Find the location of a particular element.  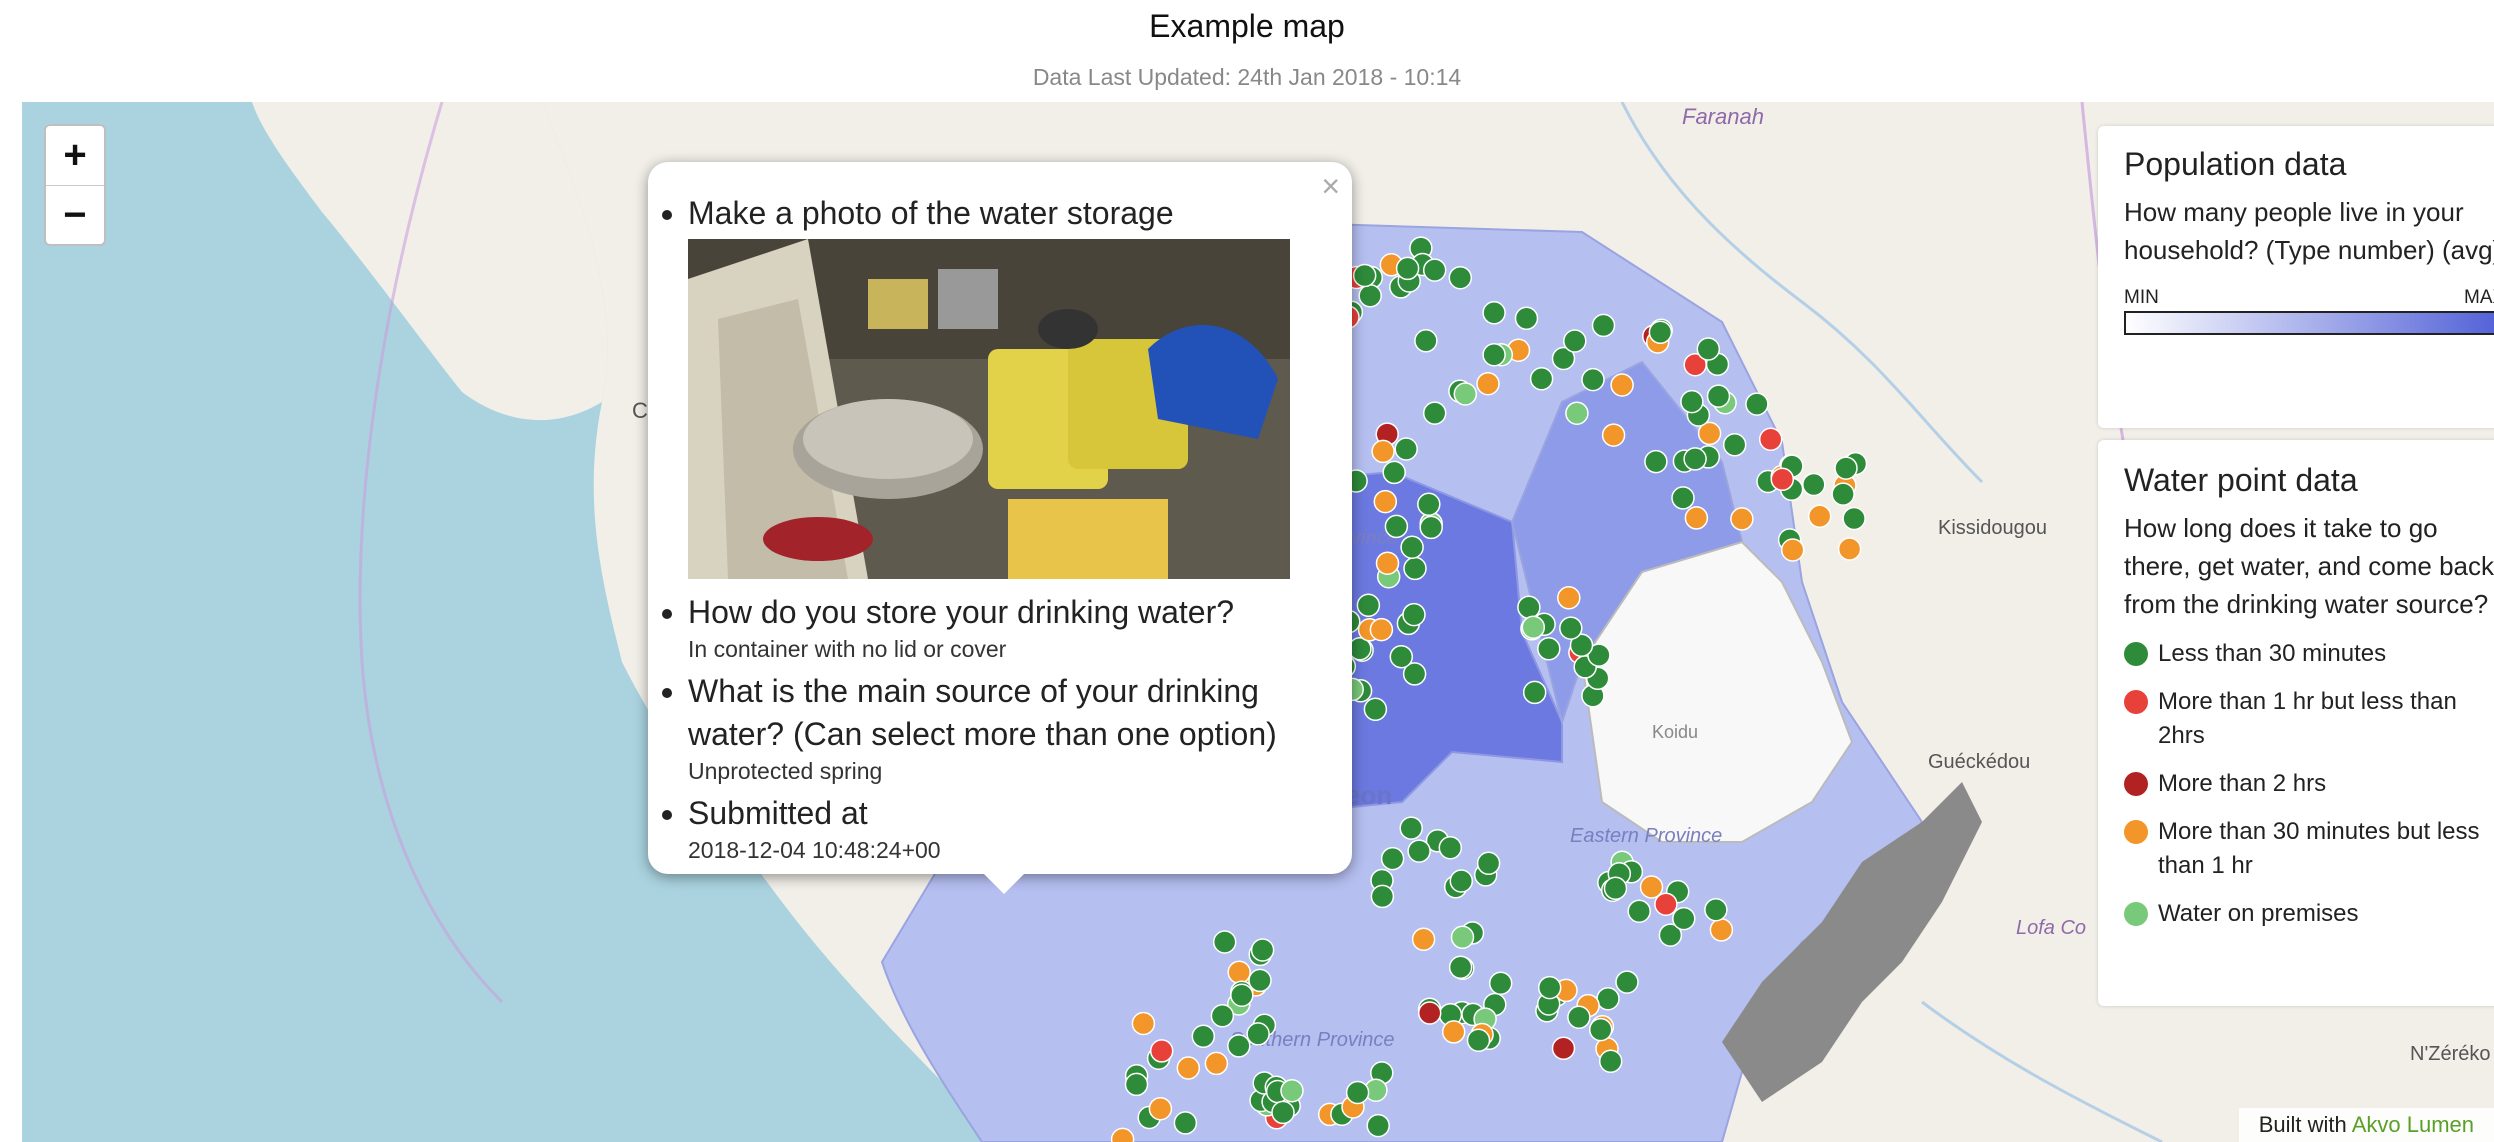

zoom-out-button: − is located at coordinates (75, 214).